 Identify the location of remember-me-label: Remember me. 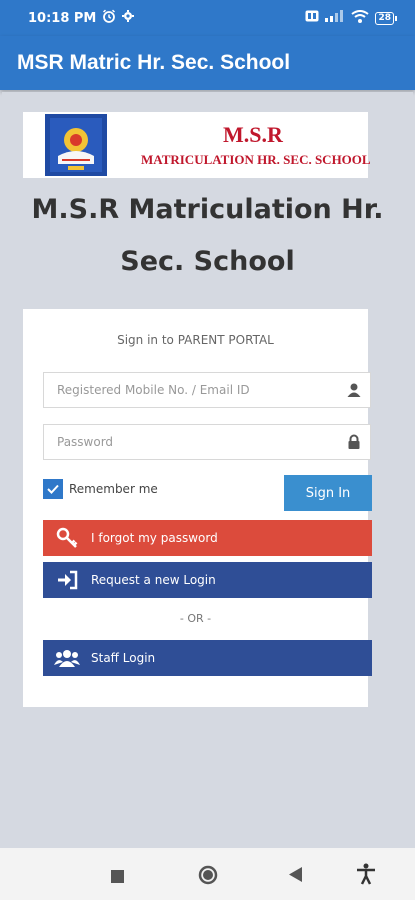
(113, 489).